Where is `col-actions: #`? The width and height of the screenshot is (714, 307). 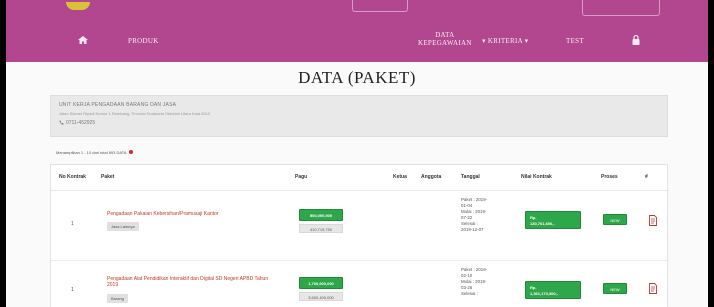 col-actions: # is located at coordinates (646, 177).